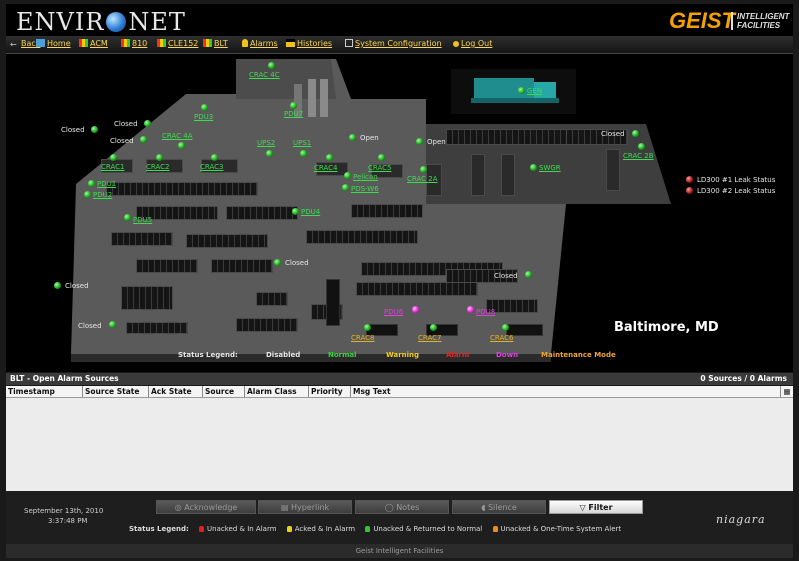  I want to click on globe-icon, so click(116, 22).